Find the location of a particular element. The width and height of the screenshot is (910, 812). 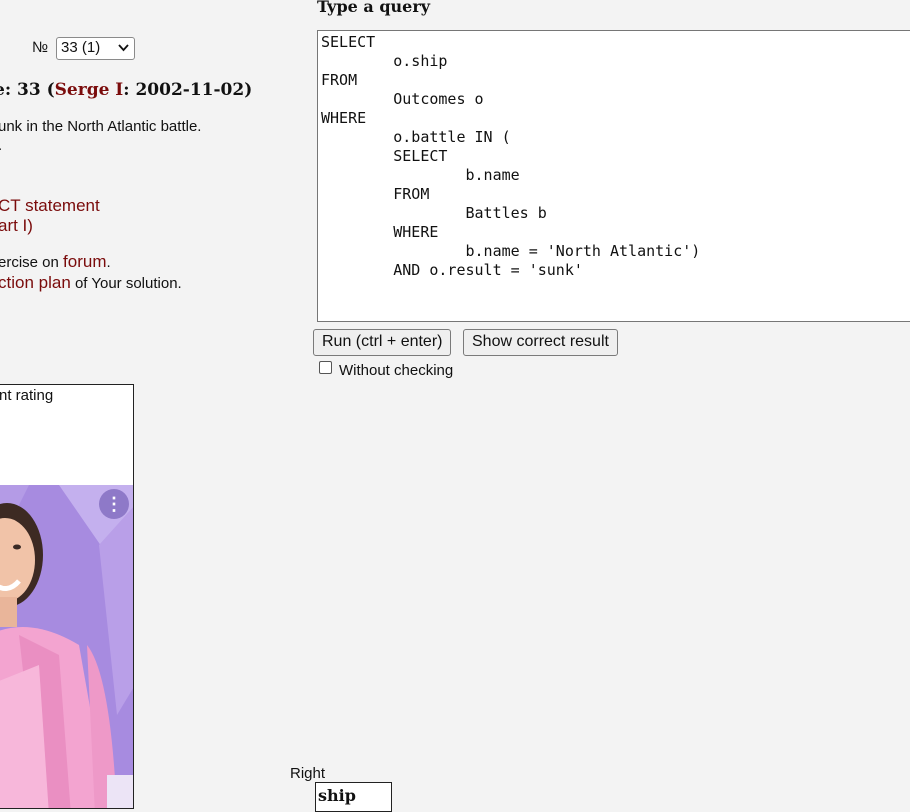

kebab-menu-icon: ⋮ is located at coordinates (114, 504).